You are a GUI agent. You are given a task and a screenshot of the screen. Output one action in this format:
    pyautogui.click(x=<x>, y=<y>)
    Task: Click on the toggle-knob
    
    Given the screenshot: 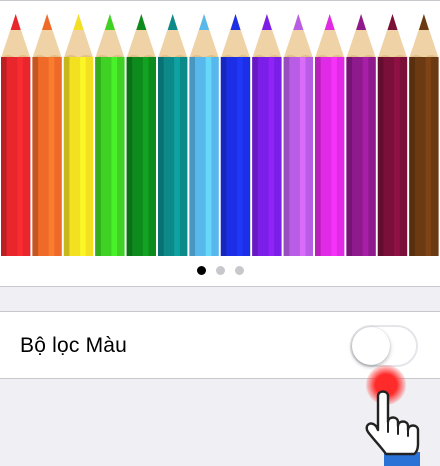 What is the action you would take?
    pyautogui.click(x=371, y=346)
    